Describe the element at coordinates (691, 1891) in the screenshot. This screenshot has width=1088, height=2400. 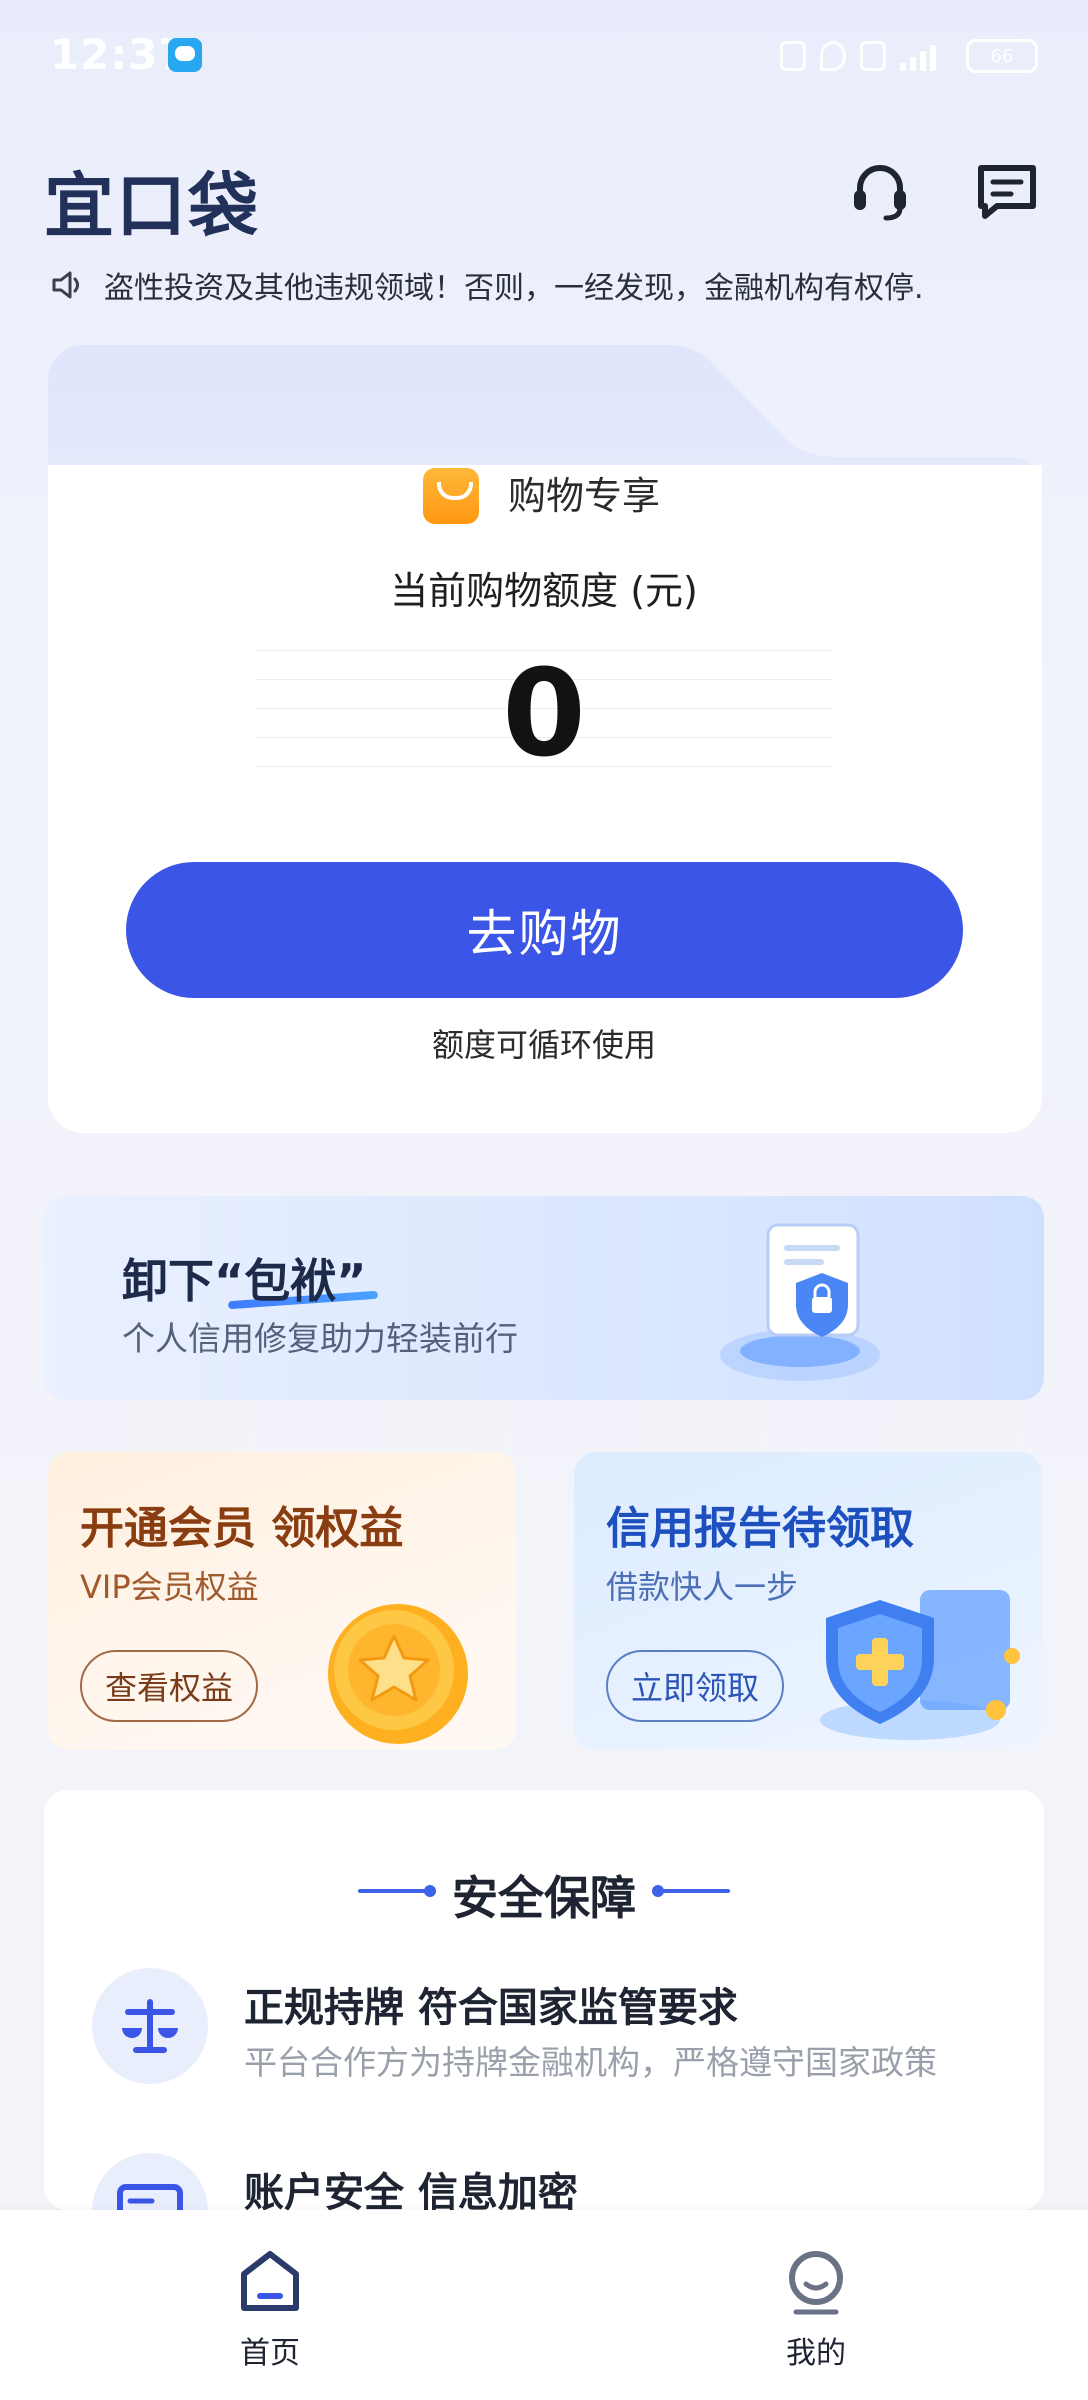
I see `title-decoration-right` at that location.